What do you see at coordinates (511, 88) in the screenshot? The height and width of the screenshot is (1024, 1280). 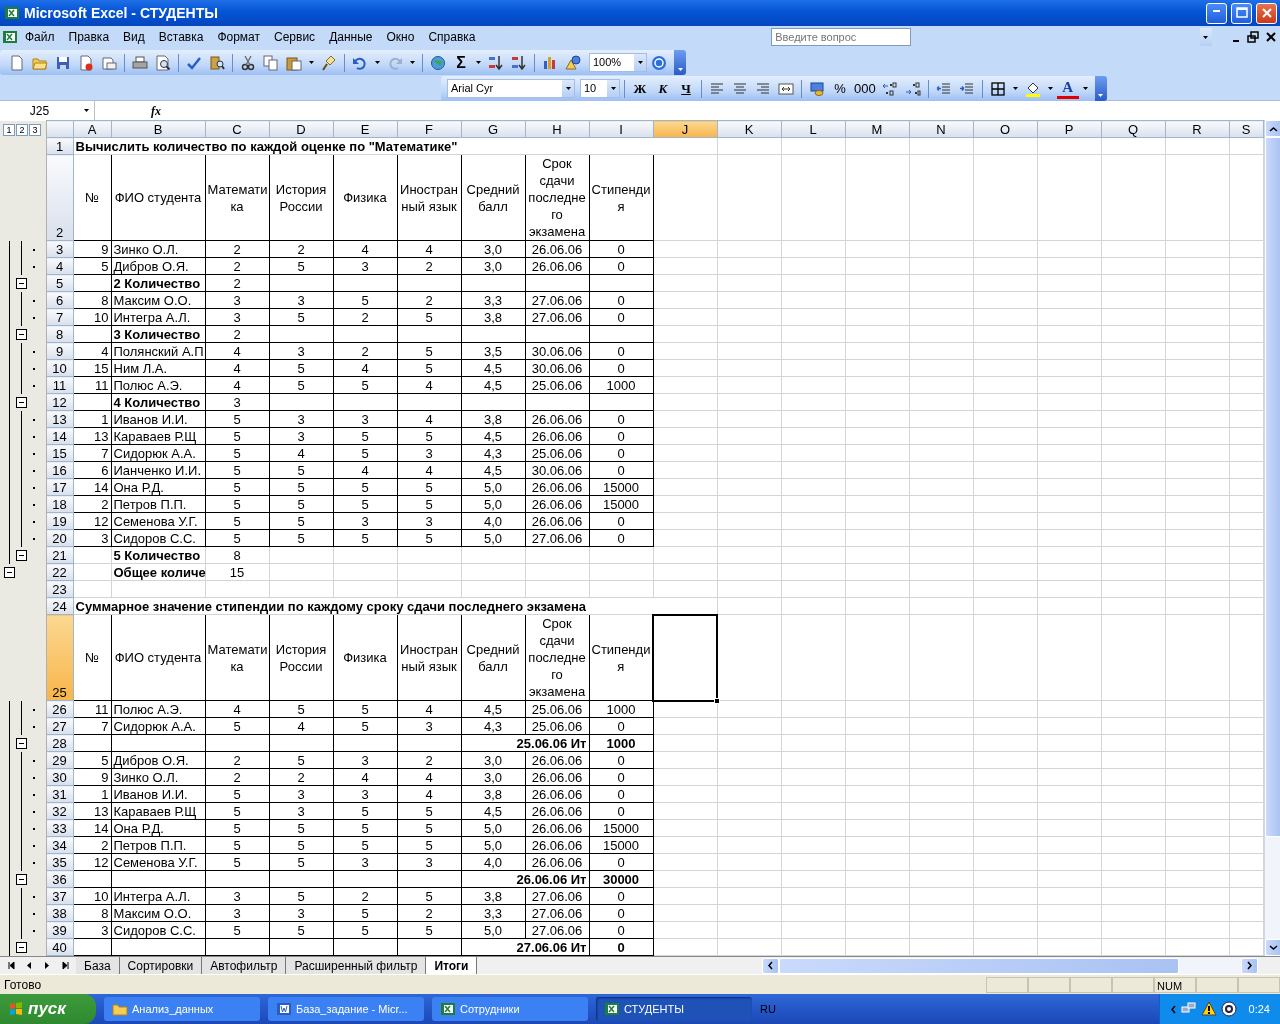 I see `font-field: Arial Cyr` at bounding box center [511, 88].